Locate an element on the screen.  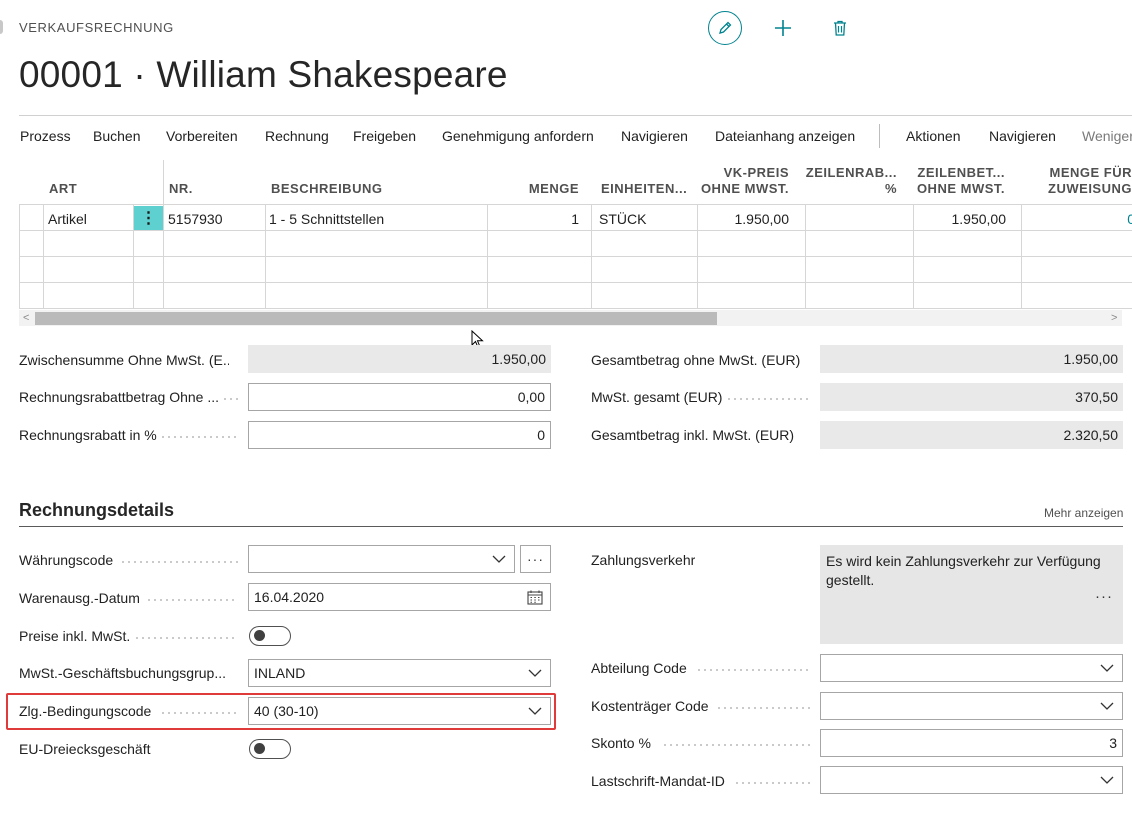
col-header-menge-zuweisung: MENGE FÜR ZUWEISUNG is located at coordinates (1075, 181).